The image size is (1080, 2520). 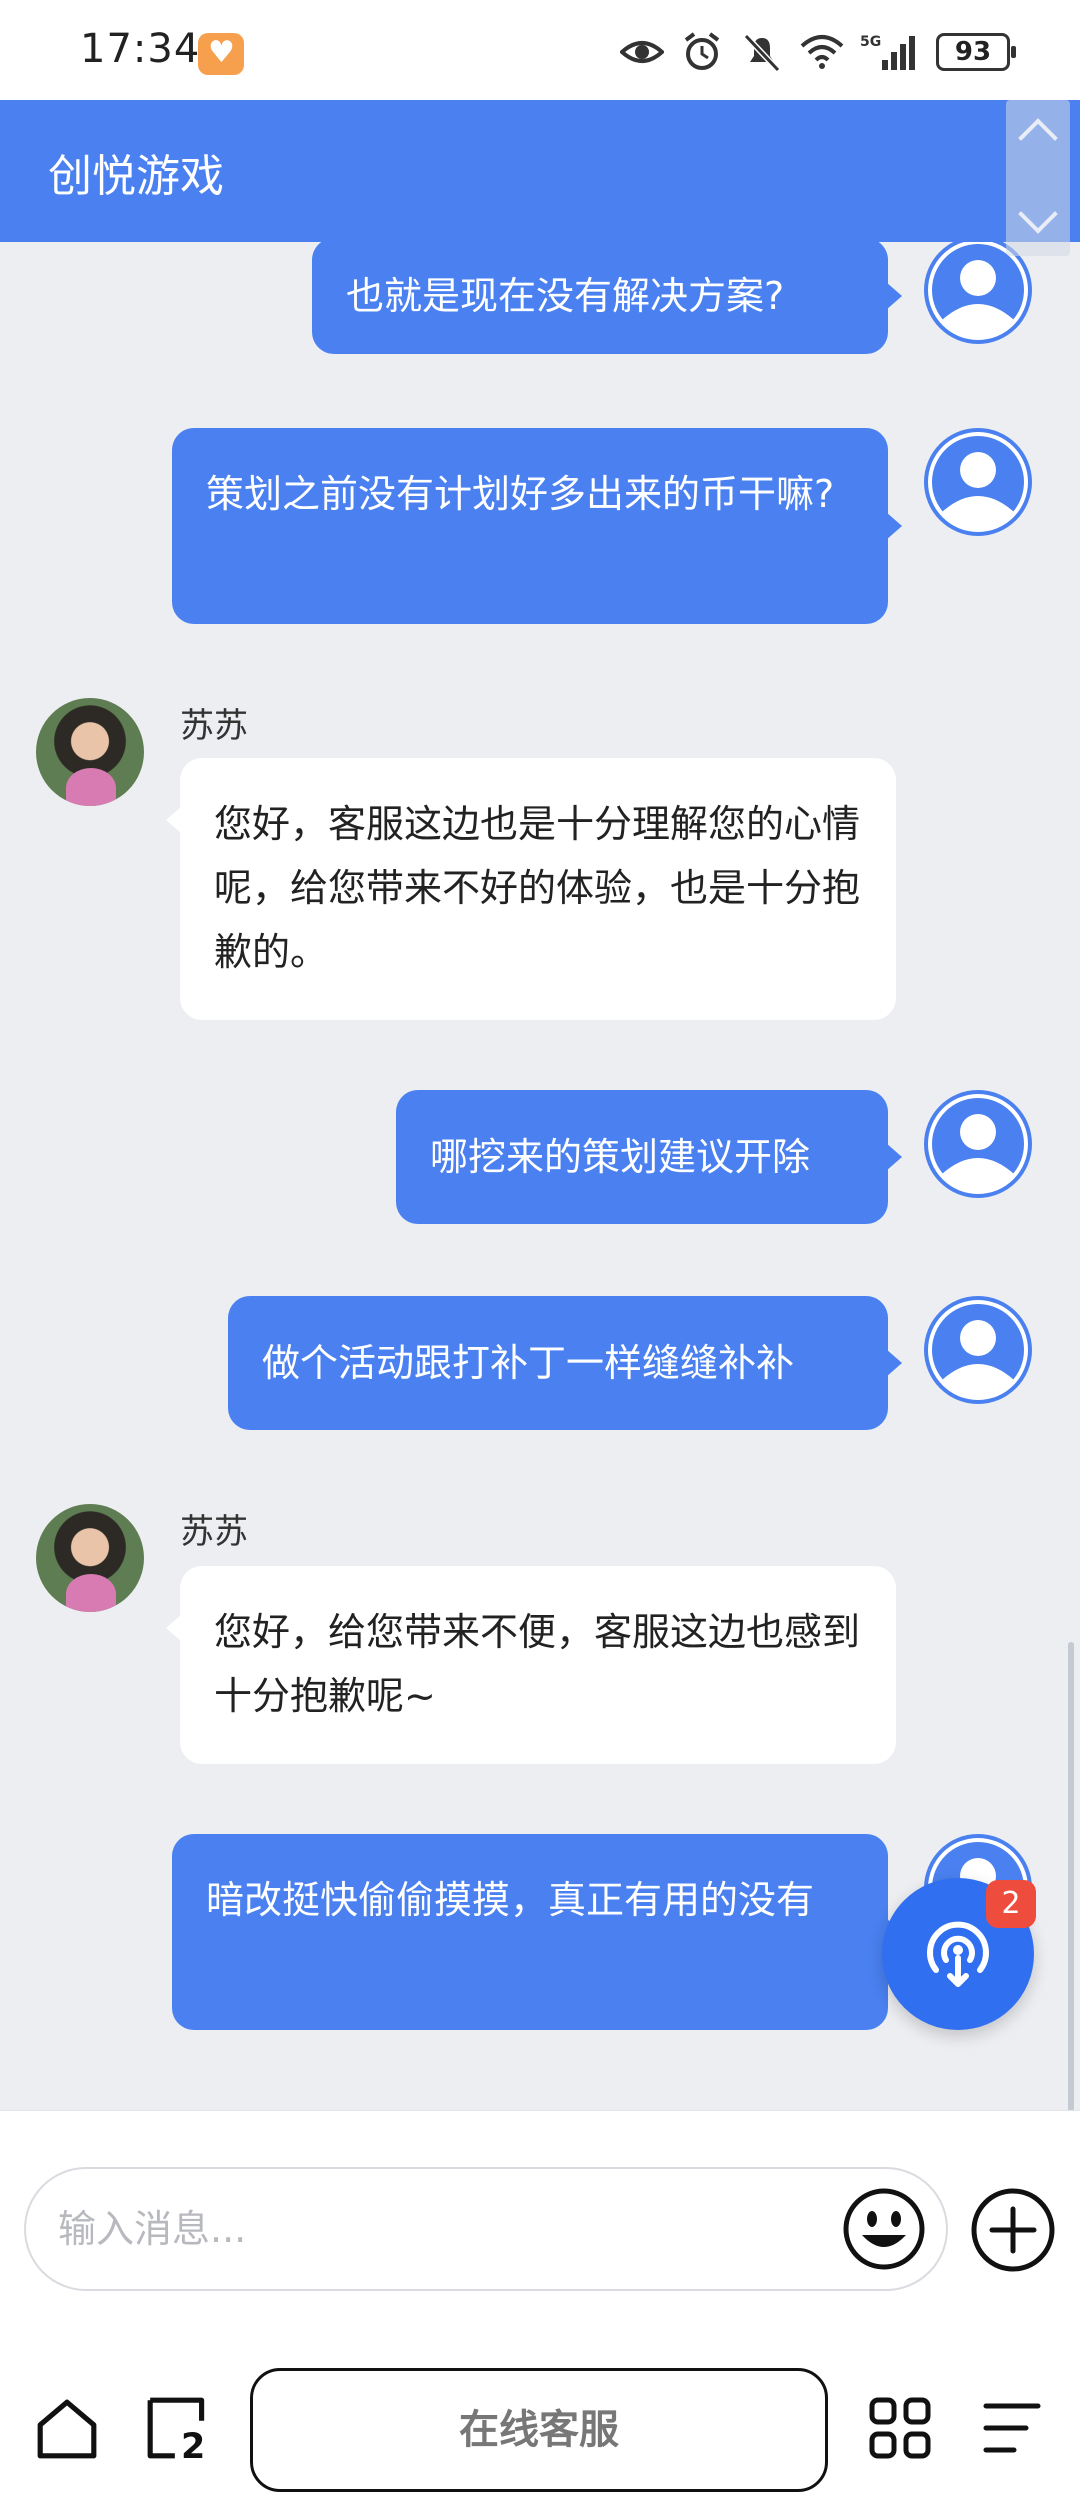 What do you see at coordinates (520, 494) in the screenshot?
I see `message-text: 策划之前没有计划好多出来的币干嘛?` at bounding box center [520, 494].